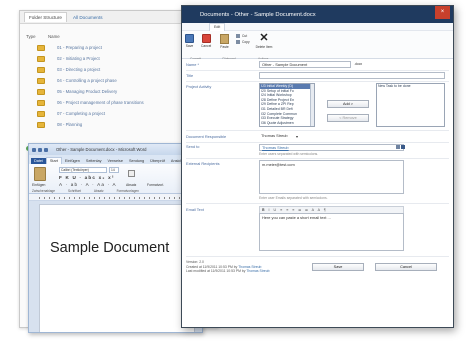 The image size is (469, 343). Describe the element at coordinates (305, 64) in the screenshot. I see `name-field: Other - Sample Document` at that location.